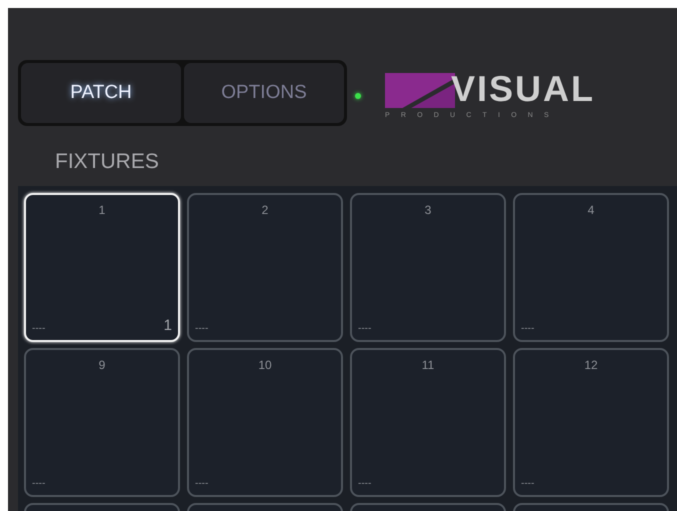 Image resolution: width=677 pixels, height=511 pixels. Describe the element at coordinates (428, 422) in the screenshot. I see `fixture-tile: 11 ----` at that location.